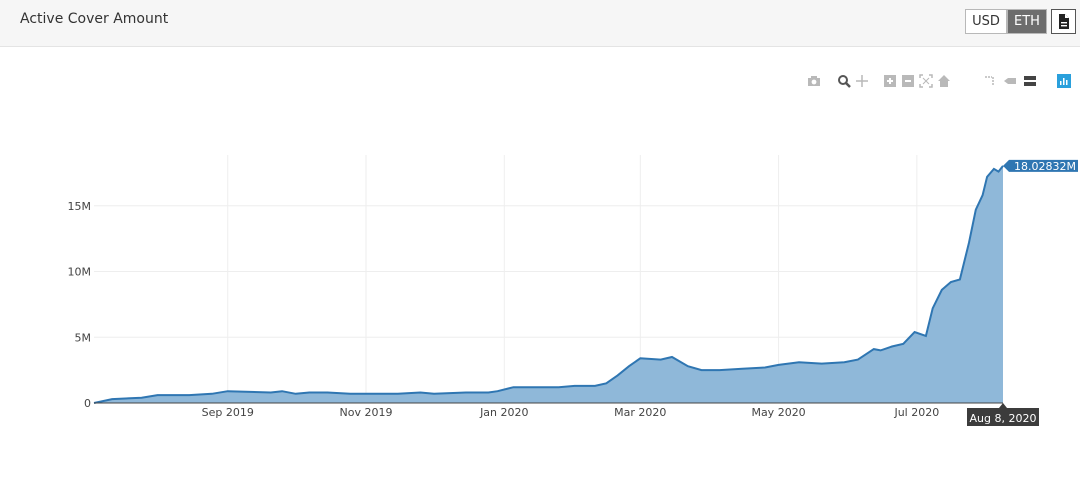  I want to click on zoom-out-icon, so click(908, 81).